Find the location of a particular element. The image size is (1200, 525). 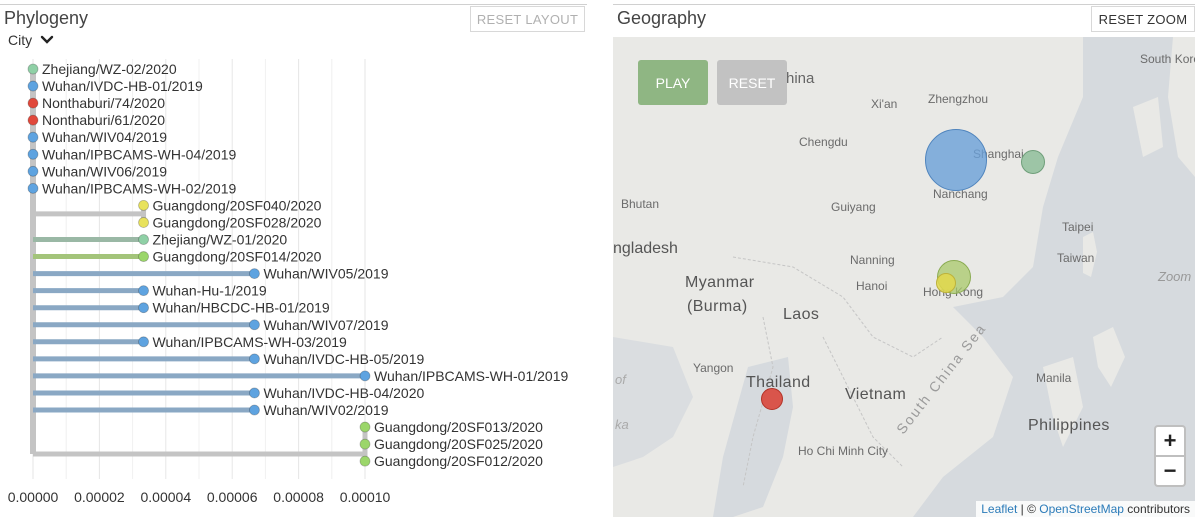

zoom-in-button: + is located at coordinates (1170, 441).